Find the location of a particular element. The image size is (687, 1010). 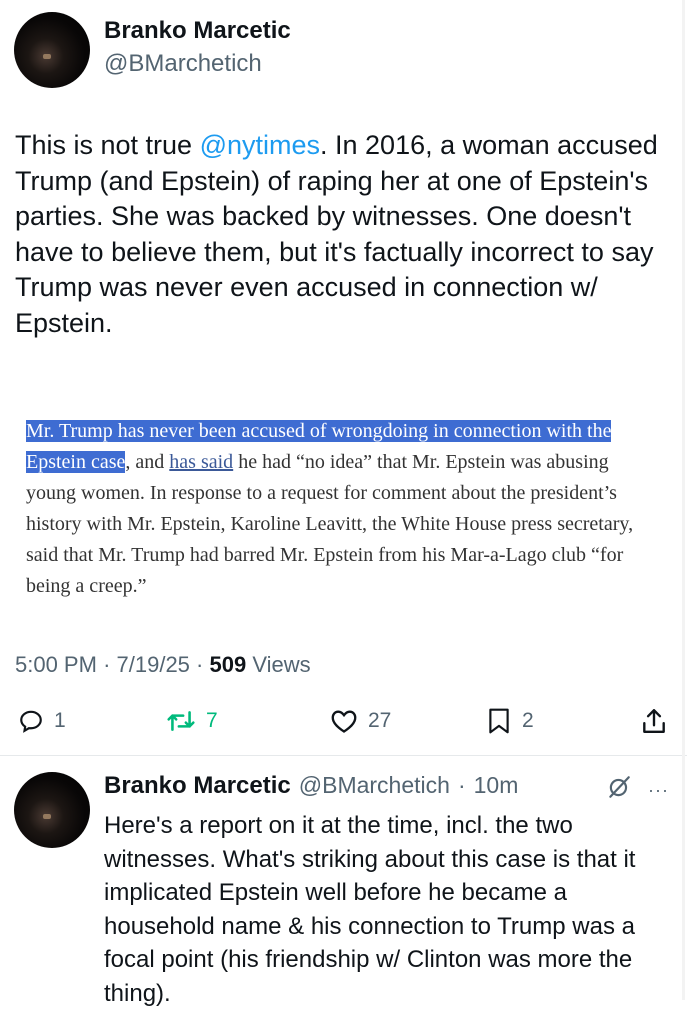

like-icon is located at coordinates (344, 721).